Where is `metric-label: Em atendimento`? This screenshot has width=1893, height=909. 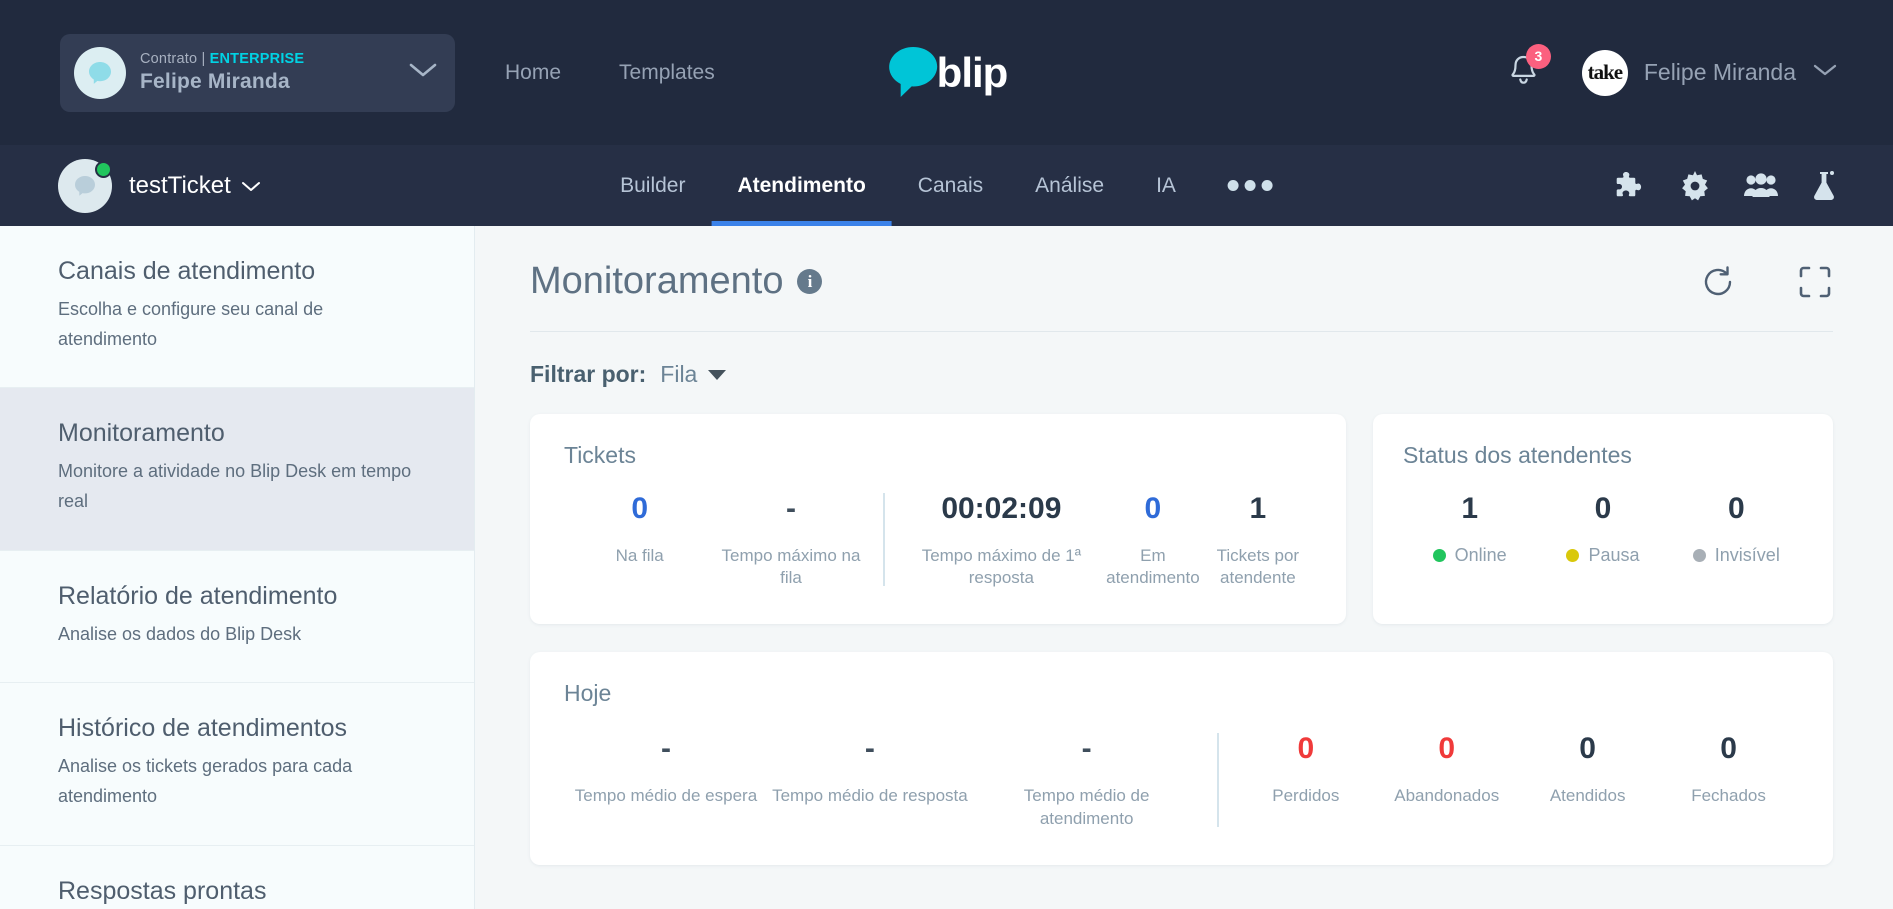
metric-label: Em atendimento is located at coordinates (1153, 566).